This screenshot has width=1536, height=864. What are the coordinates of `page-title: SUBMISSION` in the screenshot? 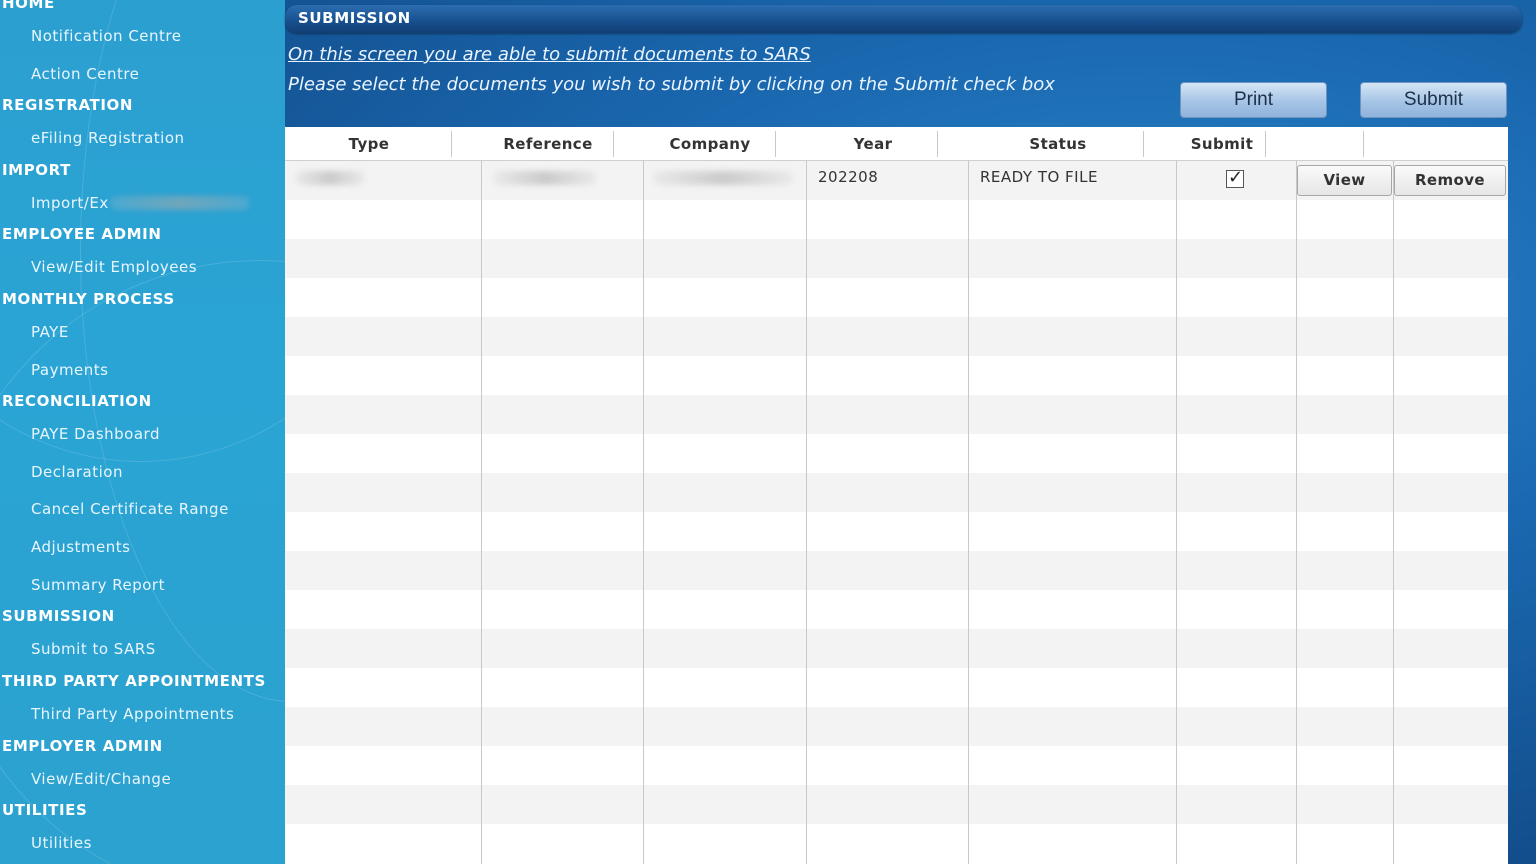 It's located at (354, 18).